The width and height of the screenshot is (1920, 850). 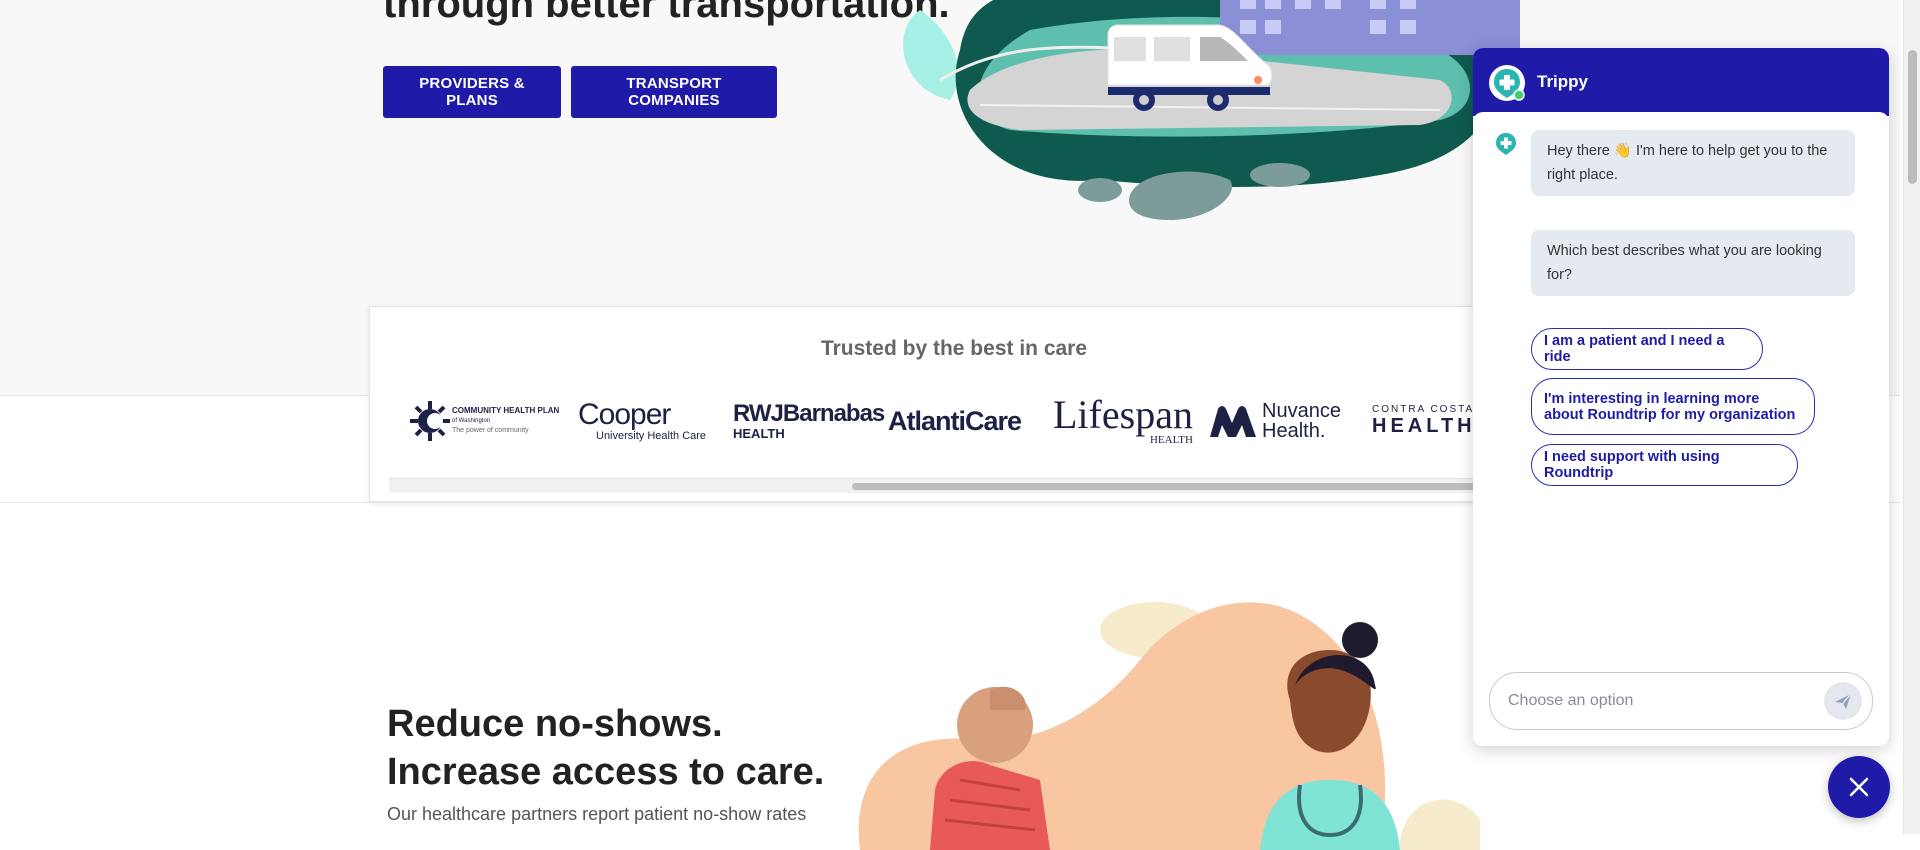 I want to click on logo-contra-line2: HEALTH, so click(x=1424, y=426).